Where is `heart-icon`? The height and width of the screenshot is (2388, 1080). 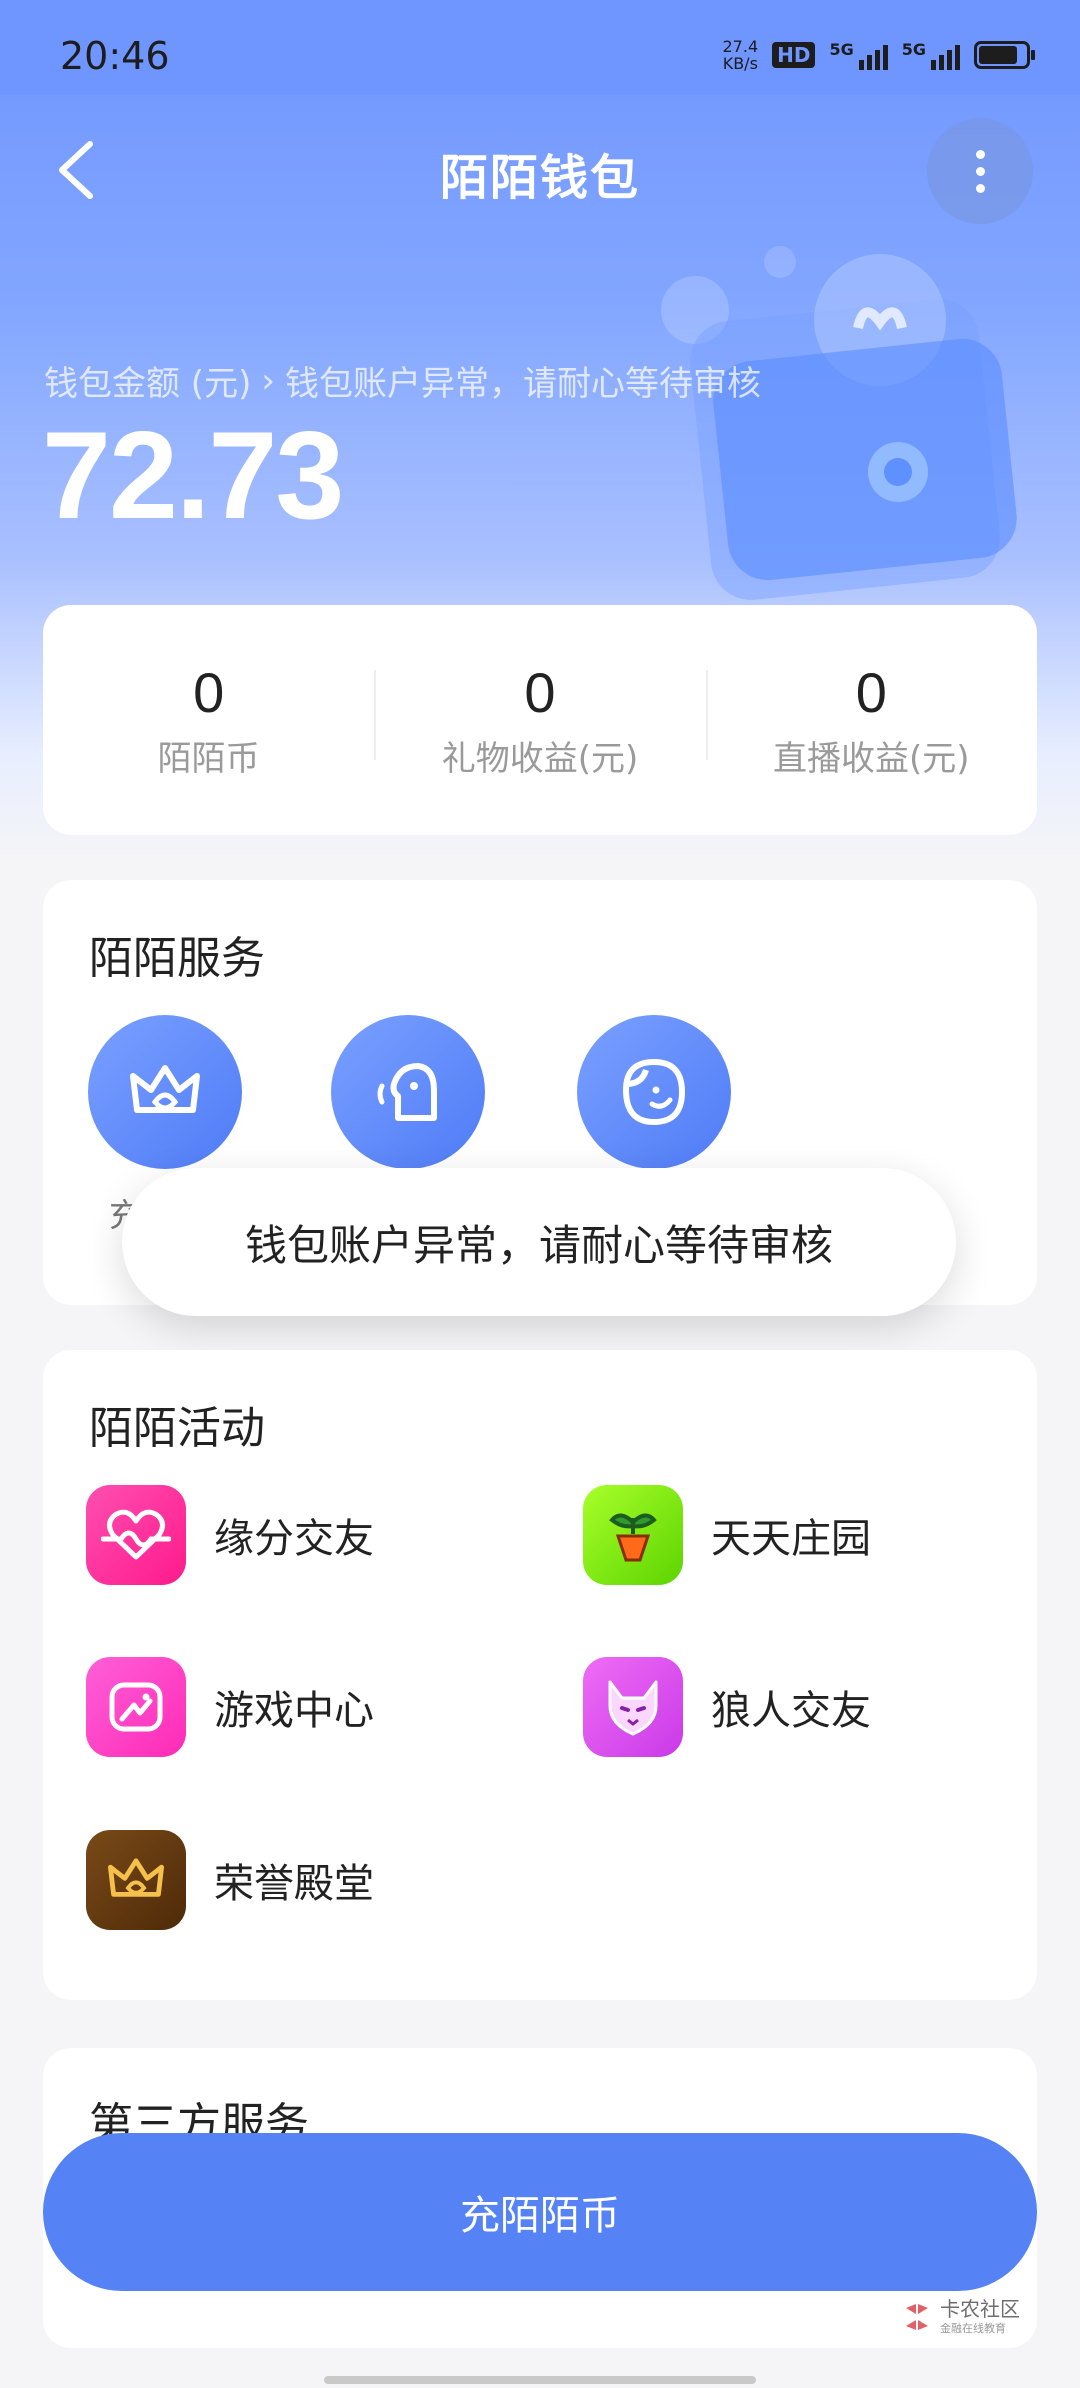 heart-icon is located at coordinates (136, 1535).